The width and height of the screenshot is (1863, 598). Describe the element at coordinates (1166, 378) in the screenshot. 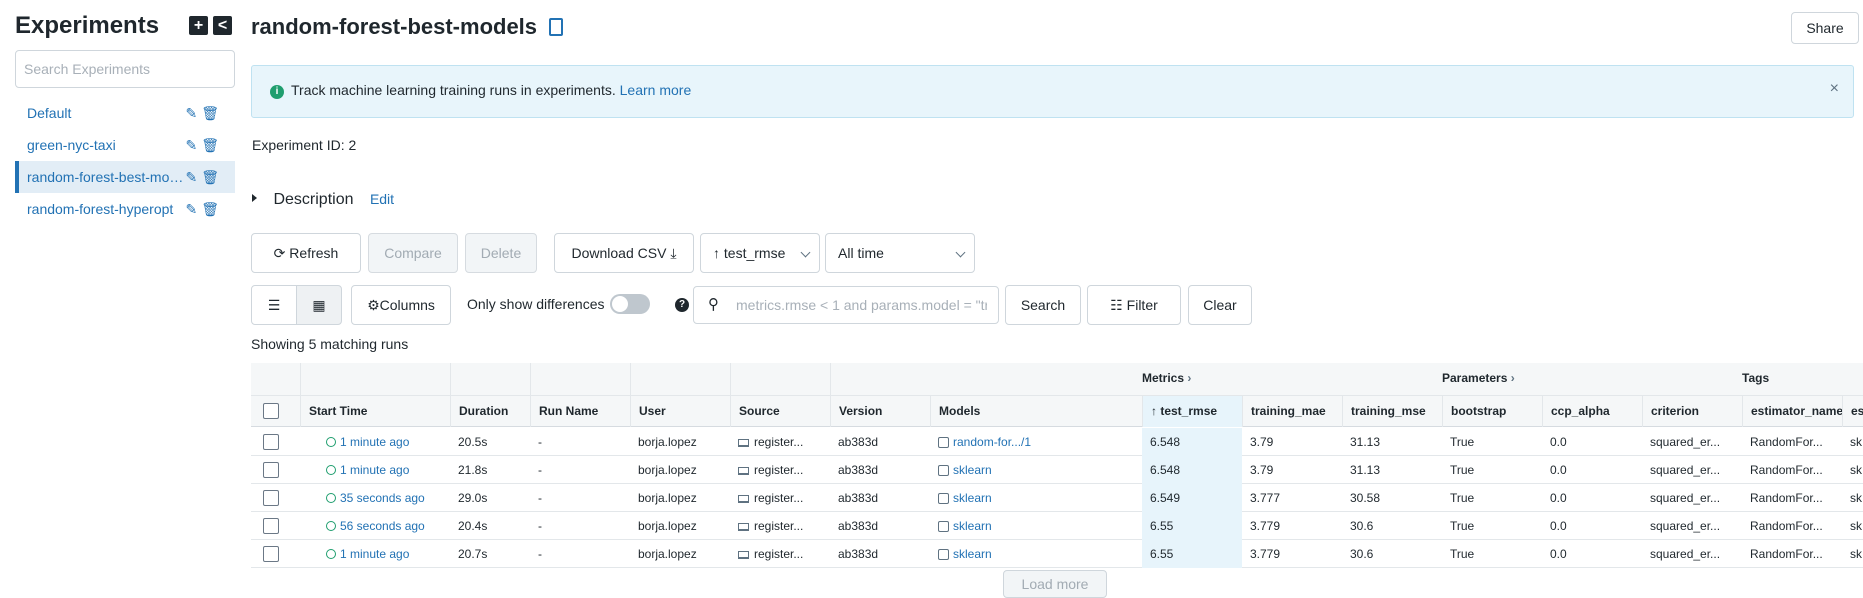

I see `metrics-group-label: Metrics ›` at that location.